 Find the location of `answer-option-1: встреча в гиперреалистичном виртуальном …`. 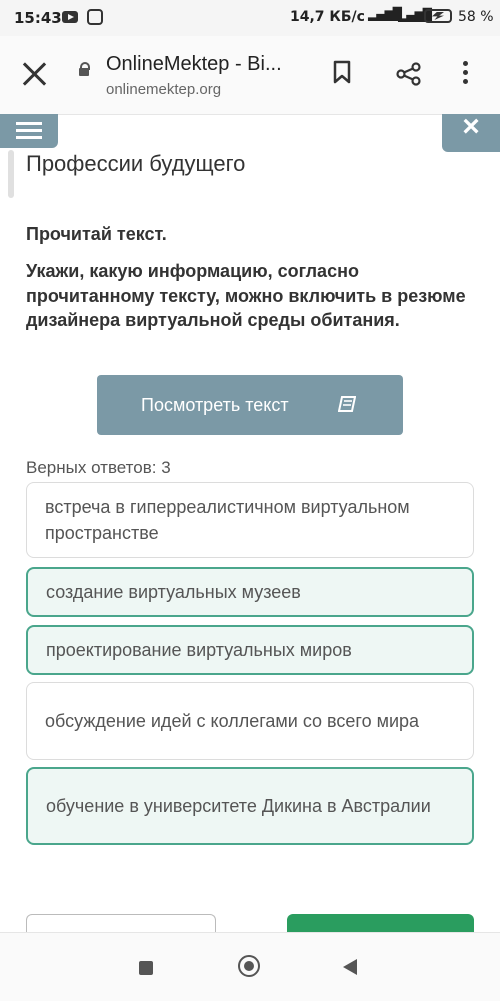

answer-option-1: встреча в гиперреалистичном виртуальном … is located at coordinates (250, 520).